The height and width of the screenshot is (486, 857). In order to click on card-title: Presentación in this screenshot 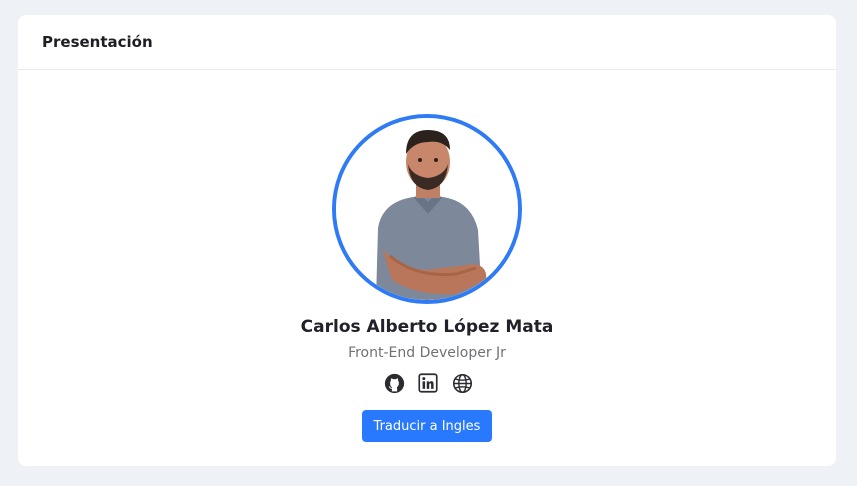, I will do `click(97, 42)`.